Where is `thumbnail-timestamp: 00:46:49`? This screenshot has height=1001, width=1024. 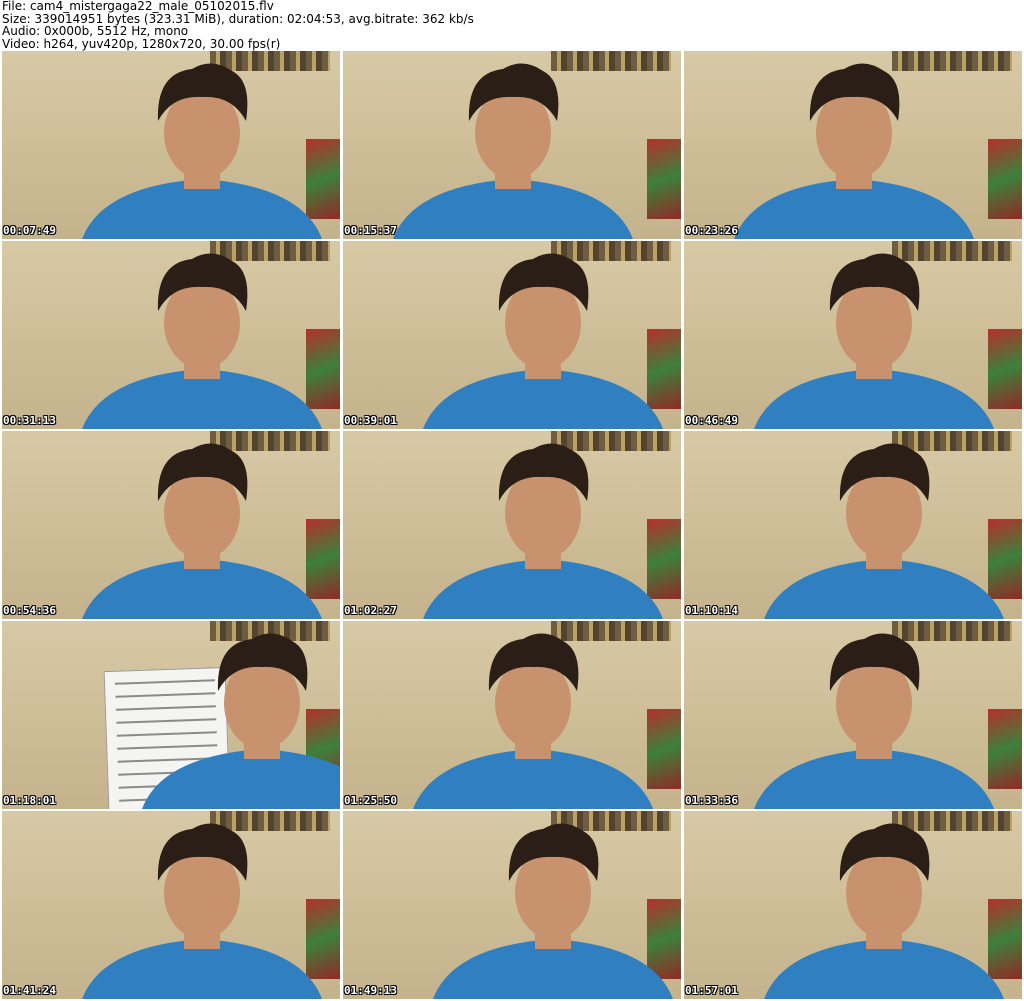
thumbnail-timestamp: 00:46:49 is located at coordinates (711, 420).